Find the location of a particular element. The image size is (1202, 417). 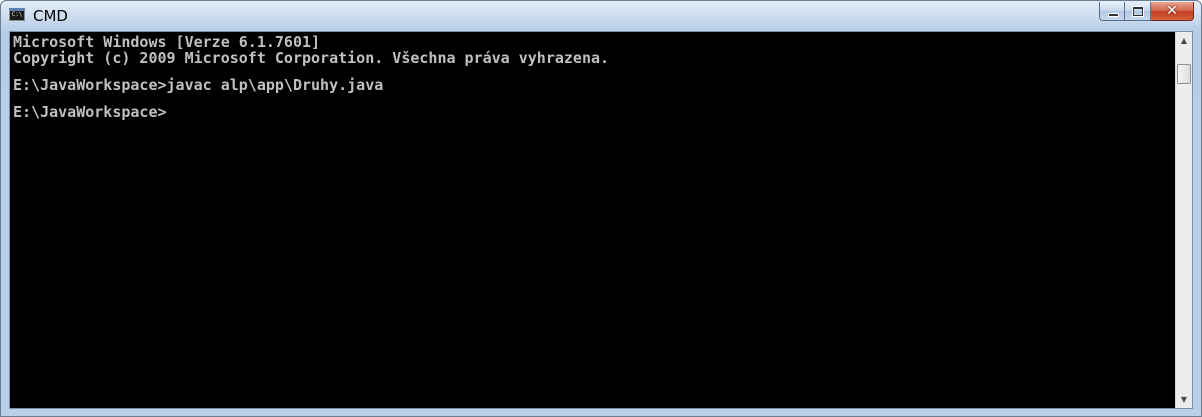

minimize-button is located at coordinates (1112, 11).